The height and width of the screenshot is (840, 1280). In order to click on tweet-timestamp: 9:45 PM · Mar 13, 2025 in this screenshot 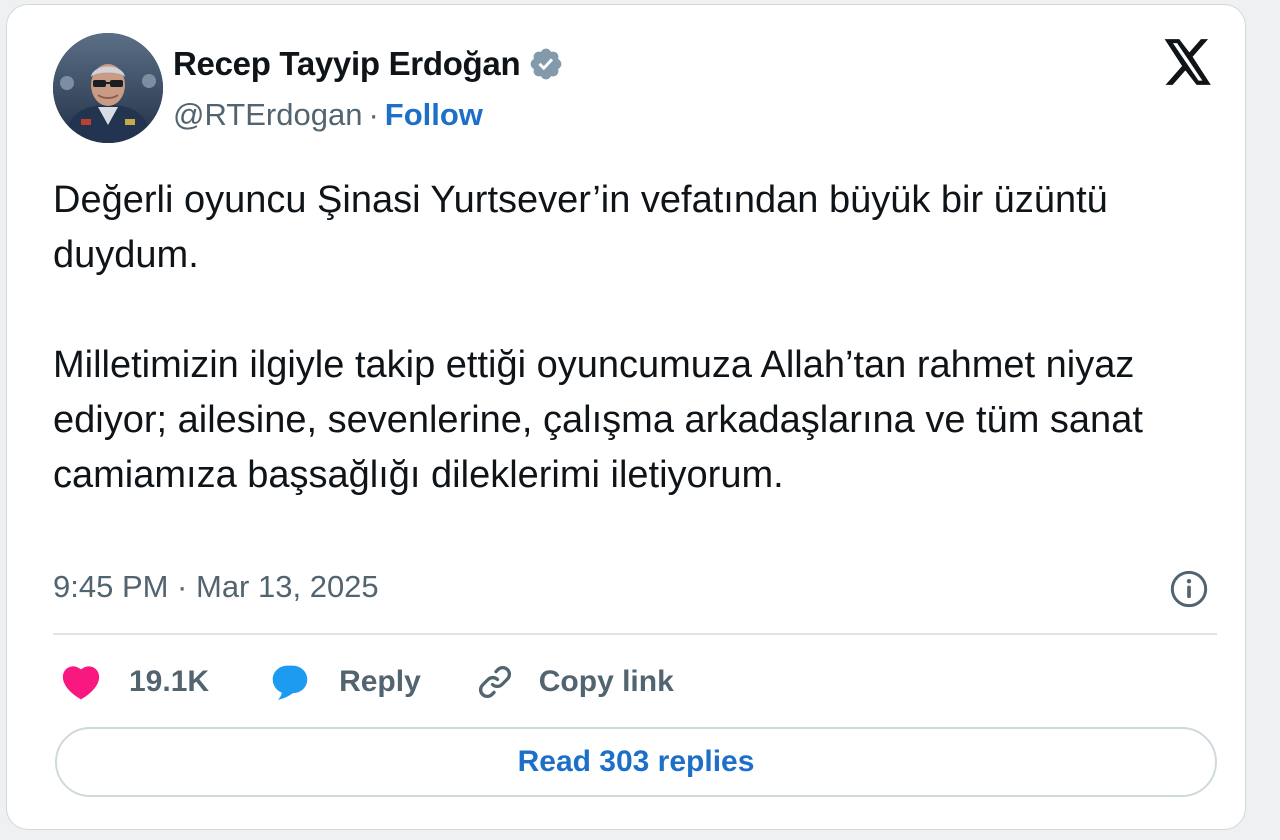, I will do `click(216, 587)`.